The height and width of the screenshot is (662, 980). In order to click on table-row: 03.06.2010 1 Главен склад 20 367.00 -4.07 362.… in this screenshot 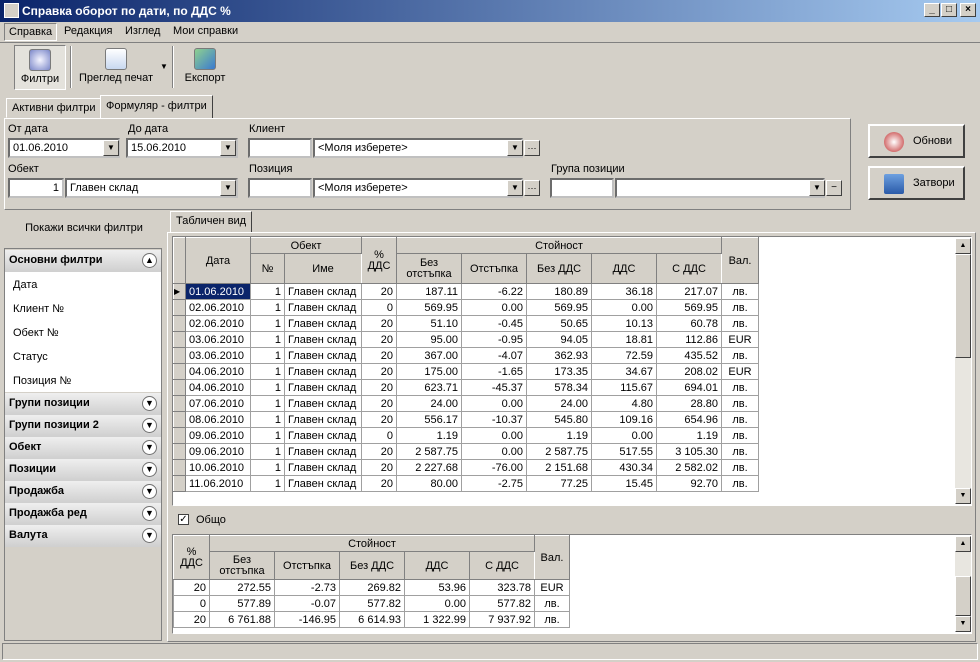, I will do `click(466, 355)`.